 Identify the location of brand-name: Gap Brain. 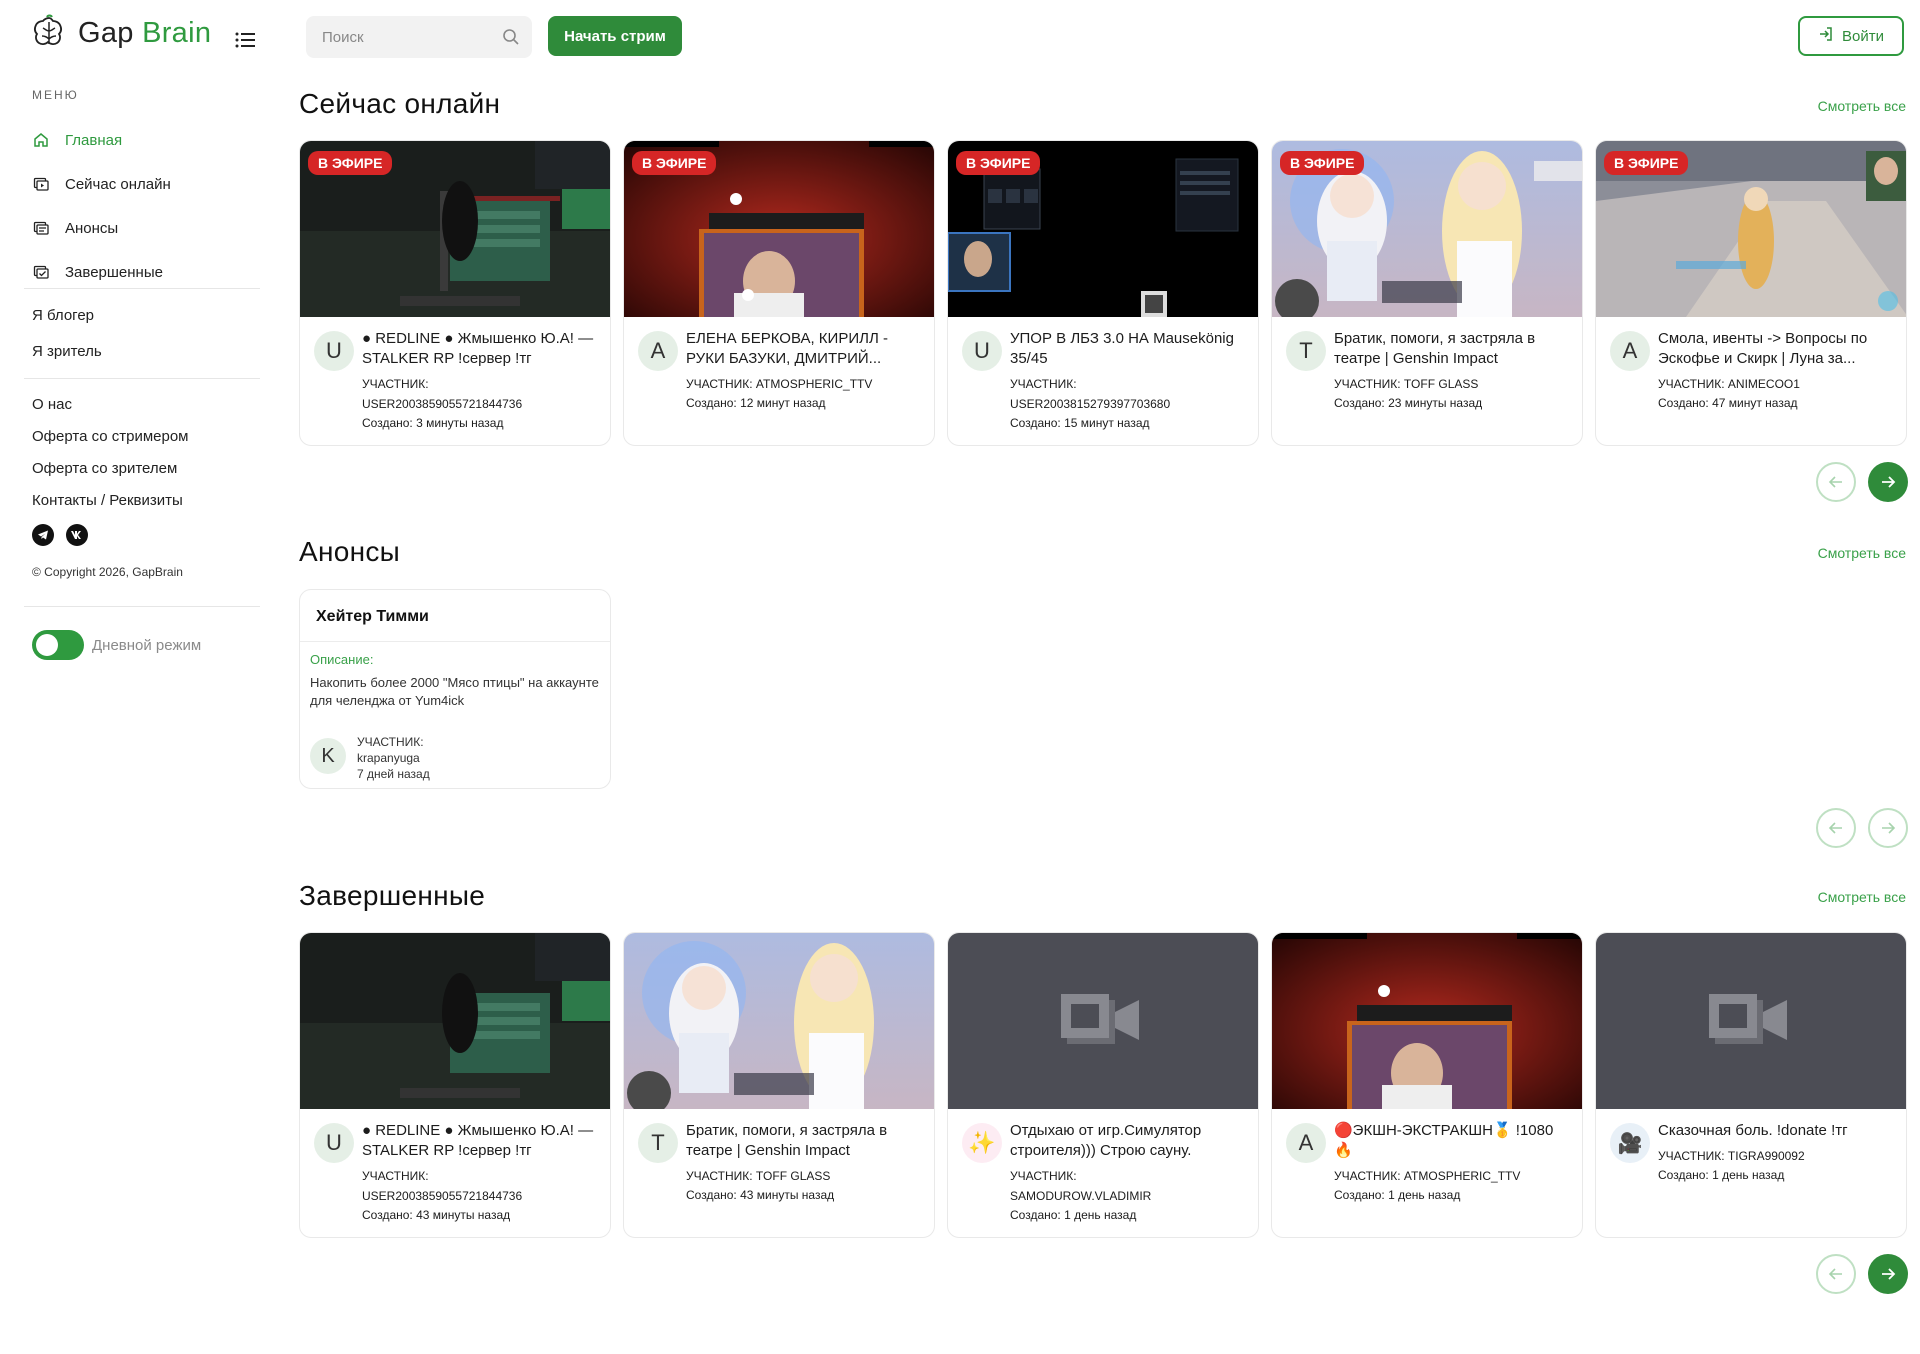
(145, 32).